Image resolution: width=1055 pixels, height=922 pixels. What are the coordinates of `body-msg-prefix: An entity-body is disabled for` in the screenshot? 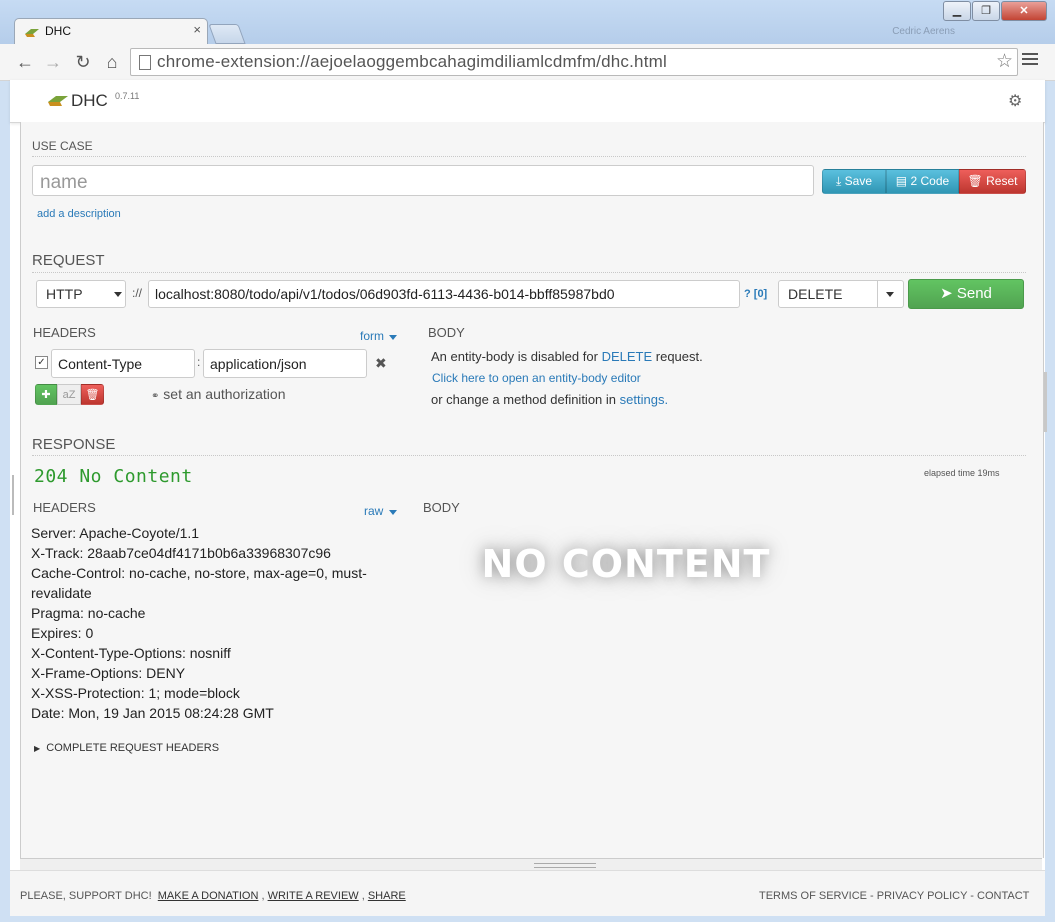 It's located at (514, 356).